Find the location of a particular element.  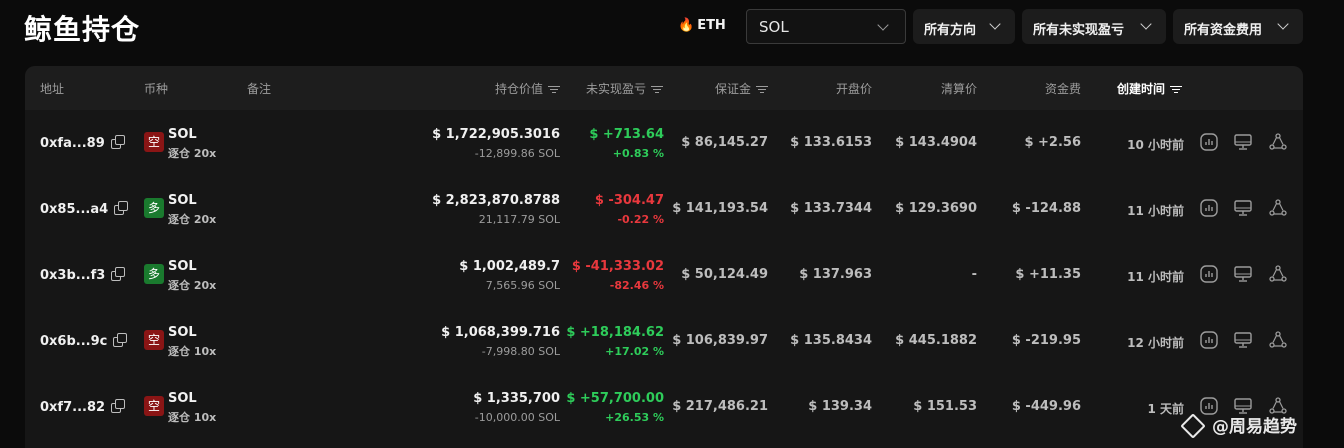

position-size: 7,565.96 SOL is located at coordinates (522, 285).